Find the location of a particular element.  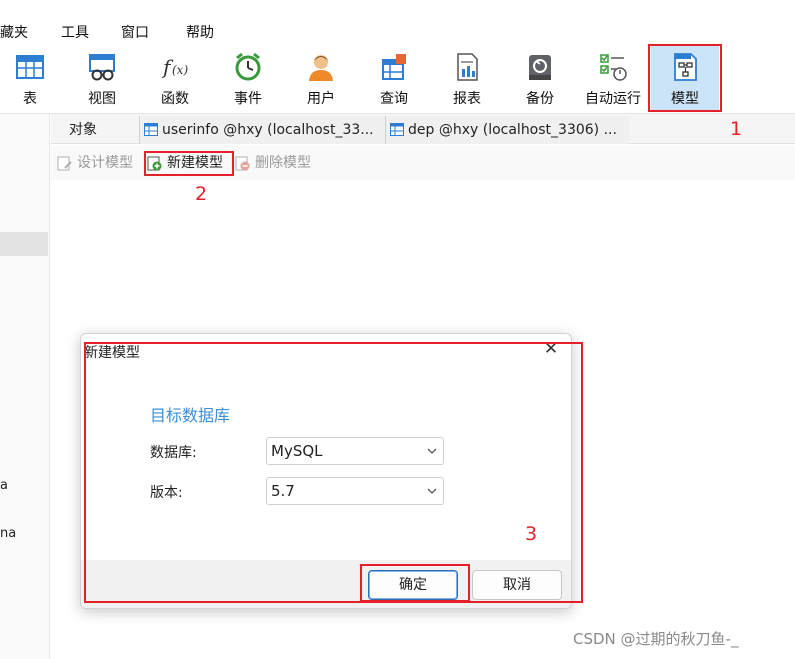

toolbar-event-button: 事件 is located at coordinates (248, 78).